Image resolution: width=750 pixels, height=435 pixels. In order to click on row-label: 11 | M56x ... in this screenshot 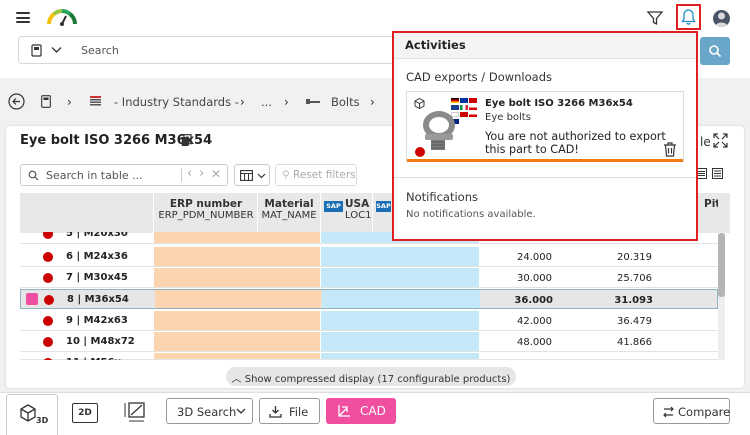, I will do `click(101, 358)`.